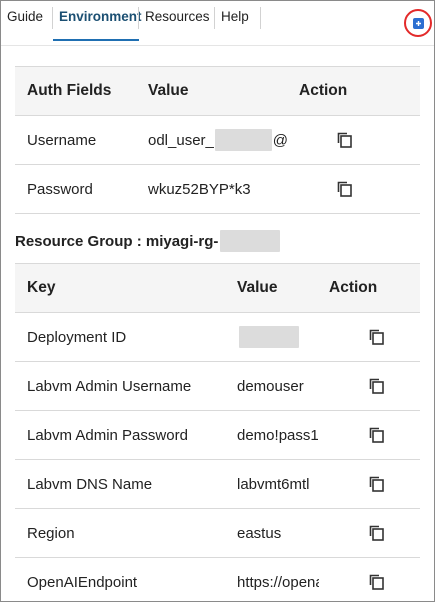 This screenshot has height=602, width=435. Describe the element at coordinates (51, 533) in the screenshot. I see `resource-key: Region` at that location.